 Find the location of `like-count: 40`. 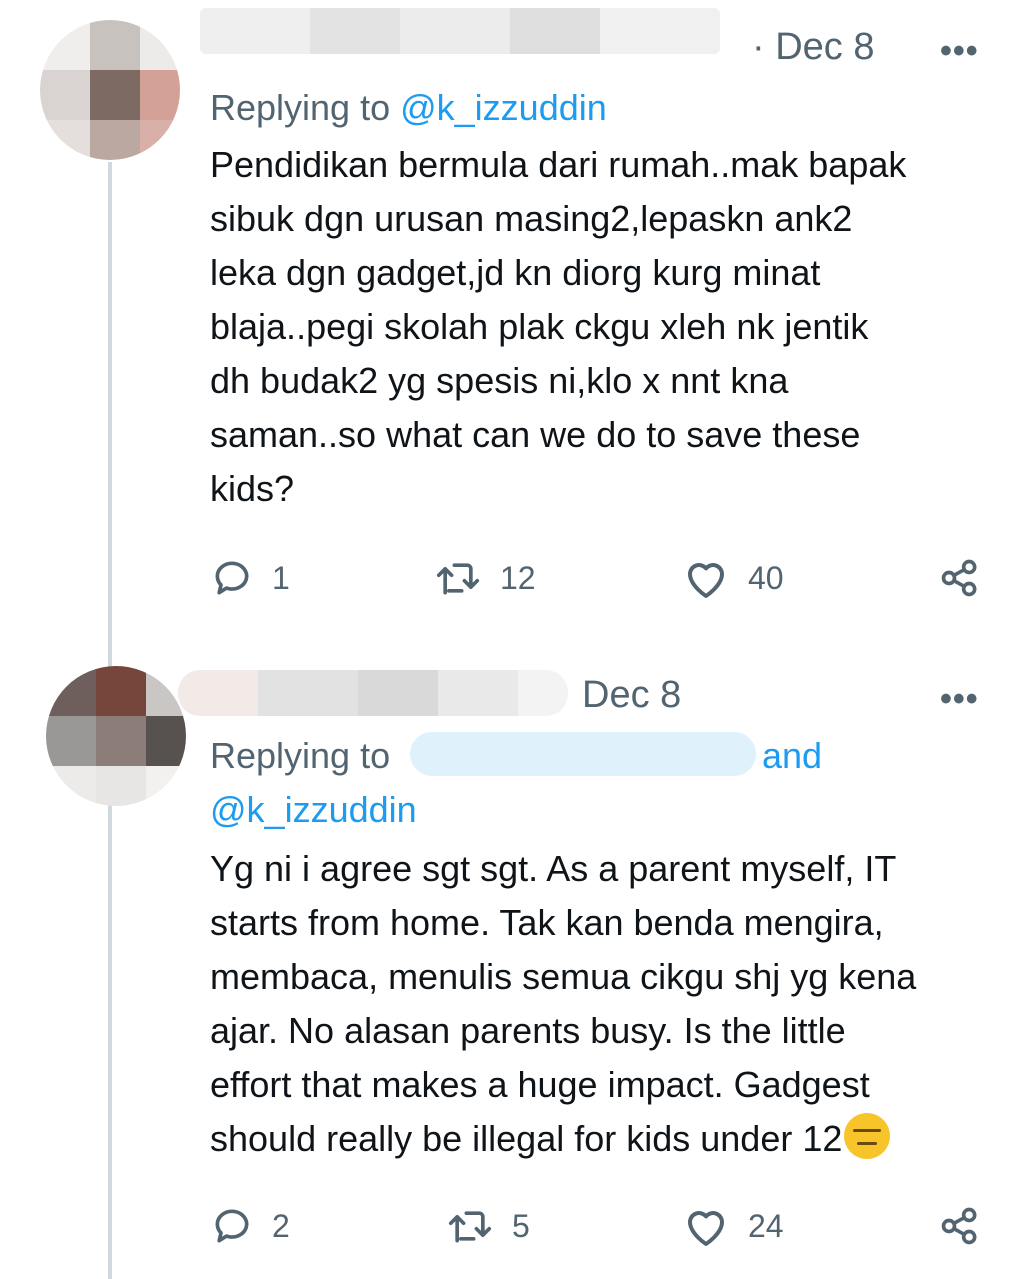

like-count: 40 is located at coordinates (766, 577).